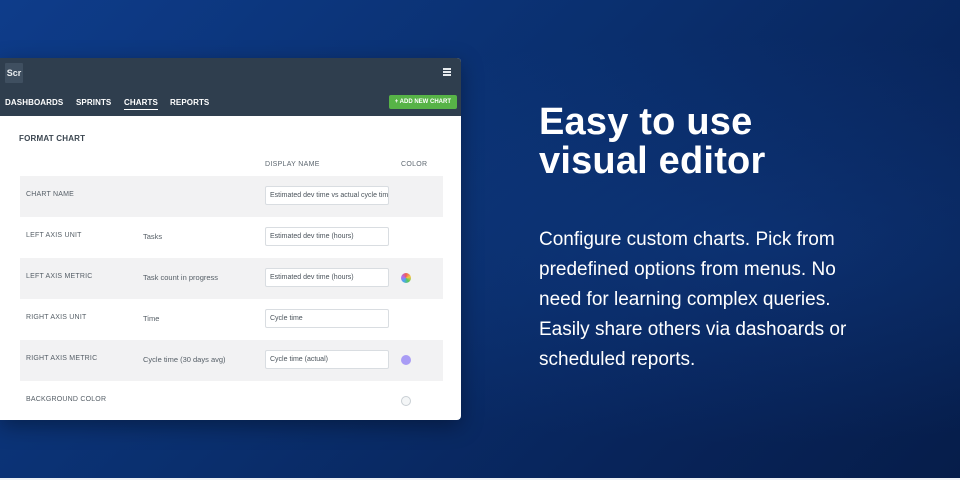 This screenshot has width=960, height=480. I want to click on row-value: Tasks, so click(153, 236).